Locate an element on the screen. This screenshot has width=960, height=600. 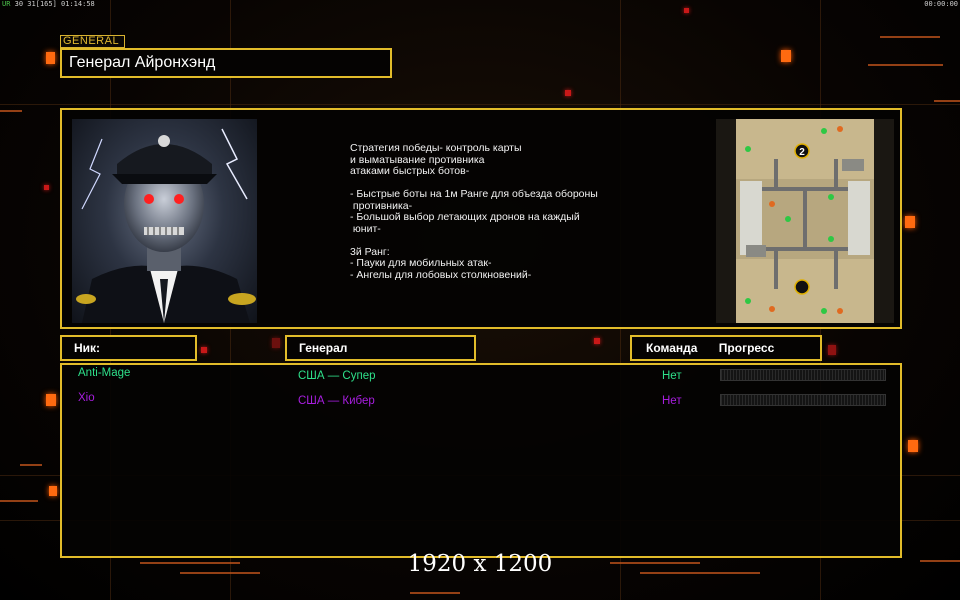
fps-bracket: [165] is located at coordinates (46, 4).